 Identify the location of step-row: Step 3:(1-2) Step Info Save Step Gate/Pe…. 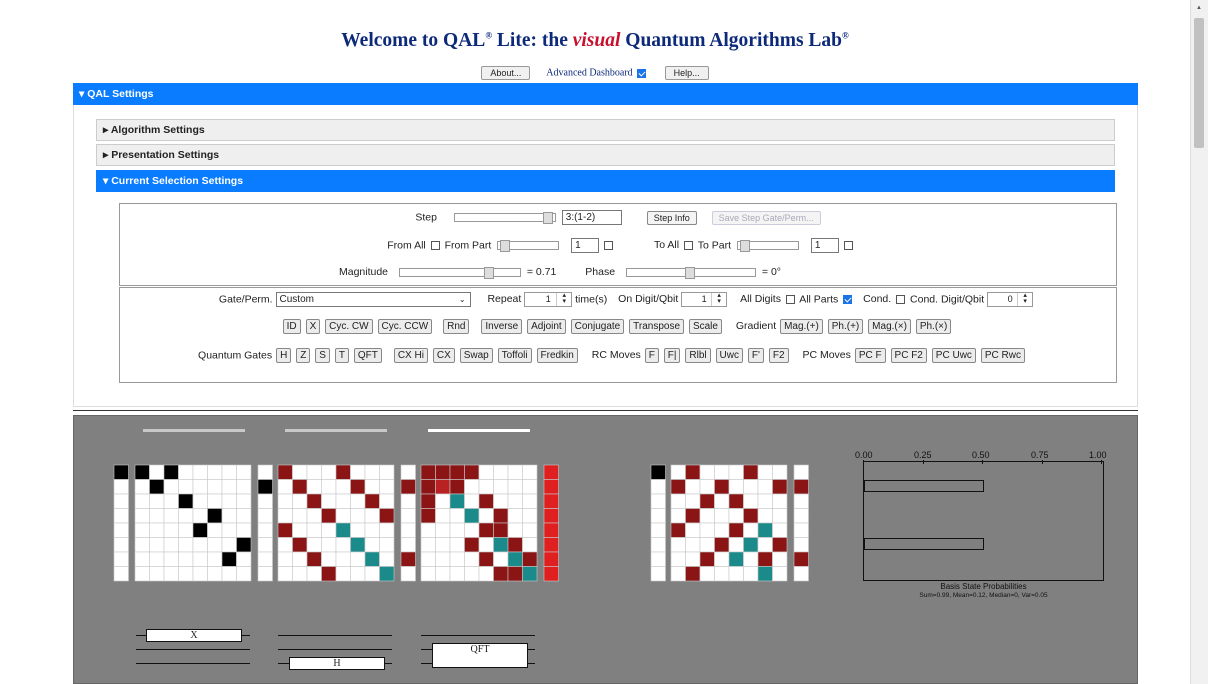
(621, 217).